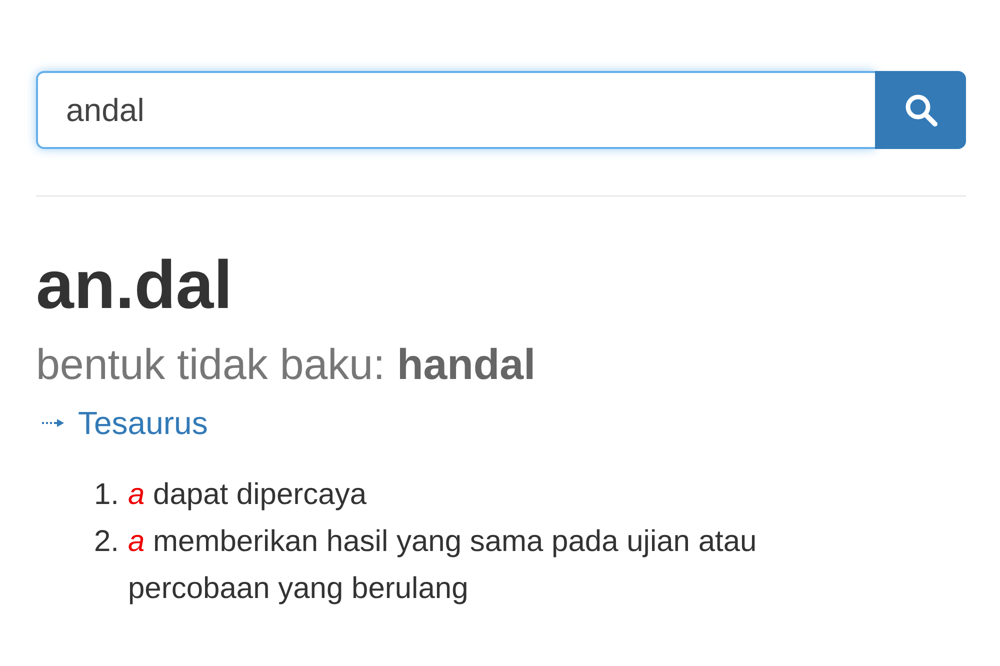 Image resolution: width=1000 pixels, height=666 pixels. Describe the element at coordinates (143, 423) in the screenshot. I see `thesaurus-link: Tesaurus` at that location.